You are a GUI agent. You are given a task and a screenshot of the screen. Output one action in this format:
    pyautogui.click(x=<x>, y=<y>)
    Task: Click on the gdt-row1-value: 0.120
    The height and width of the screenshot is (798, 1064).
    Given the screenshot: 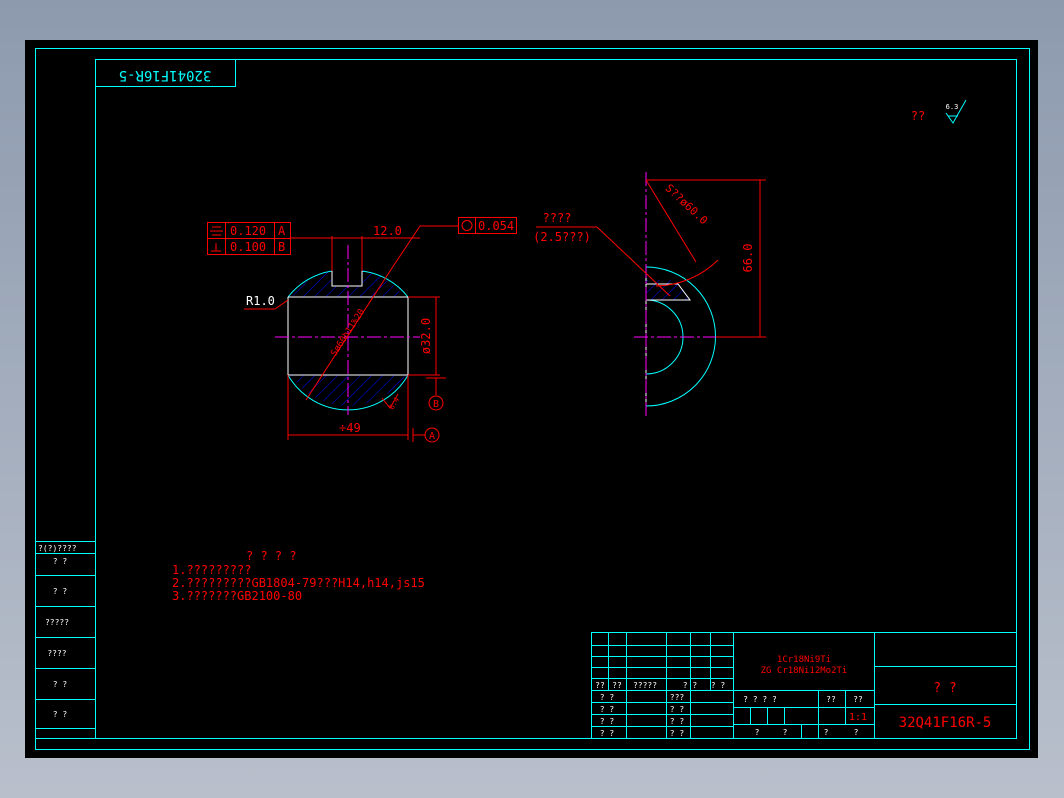 What is the action you would take?
    pyautogui.click(x=248, y=231)
    